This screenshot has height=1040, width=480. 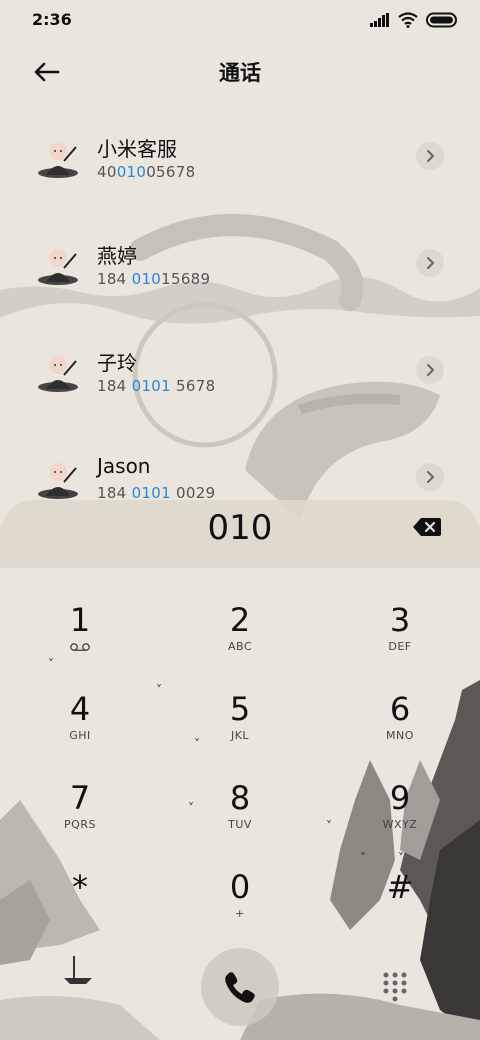 What do you see at coordinates (240, 818) in the screenshot?
I see `key-8: 8 TUV` at bounding box center [240, 818].